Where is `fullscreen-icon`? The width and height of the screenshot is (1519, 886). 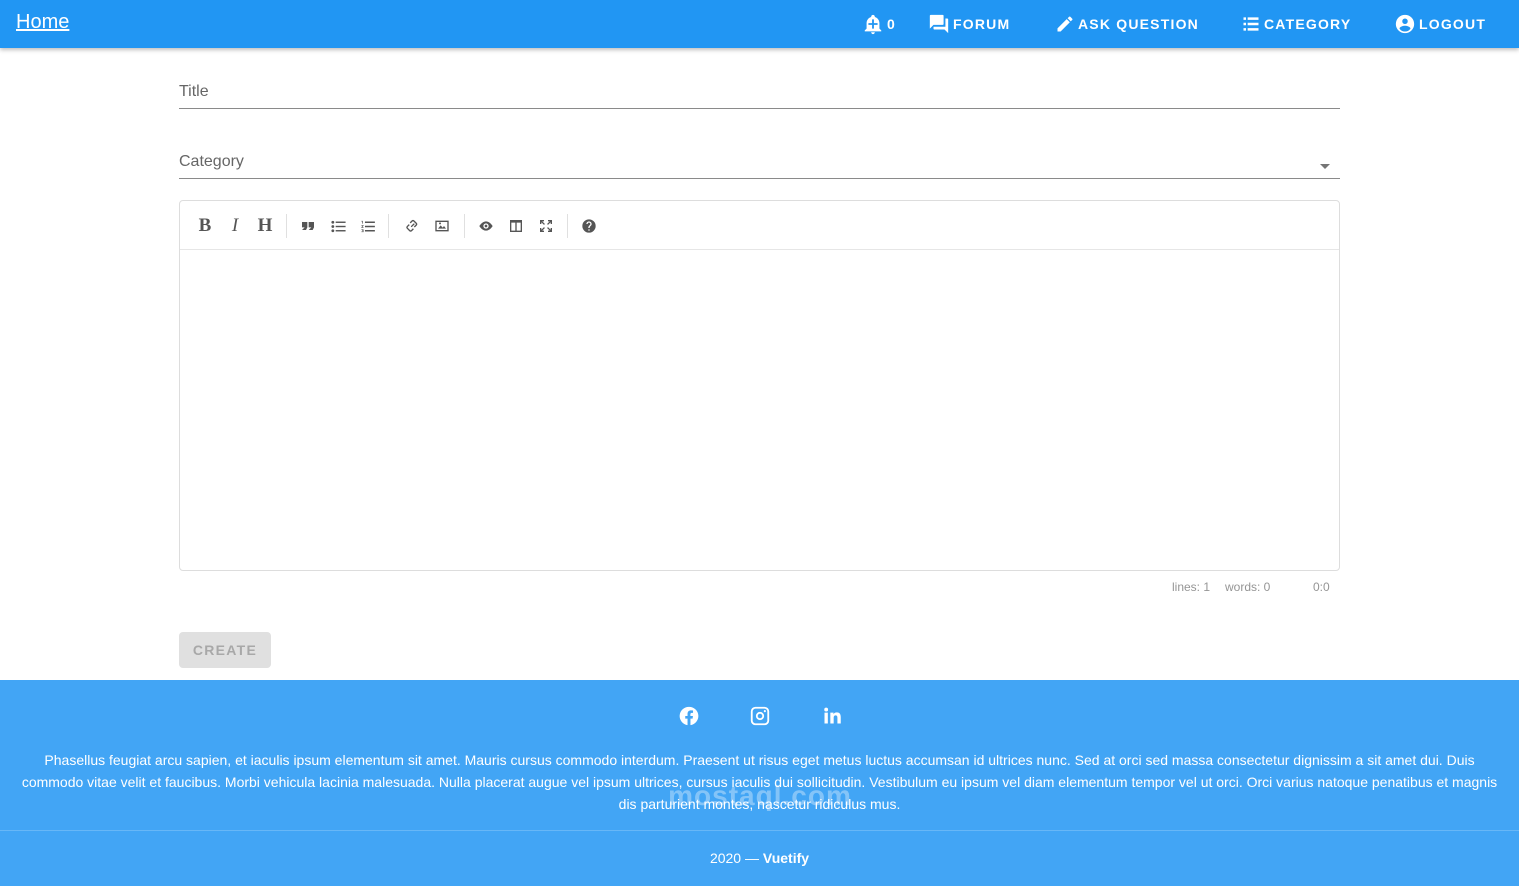 fullscreen-icon is located at coordinates (546, 226).